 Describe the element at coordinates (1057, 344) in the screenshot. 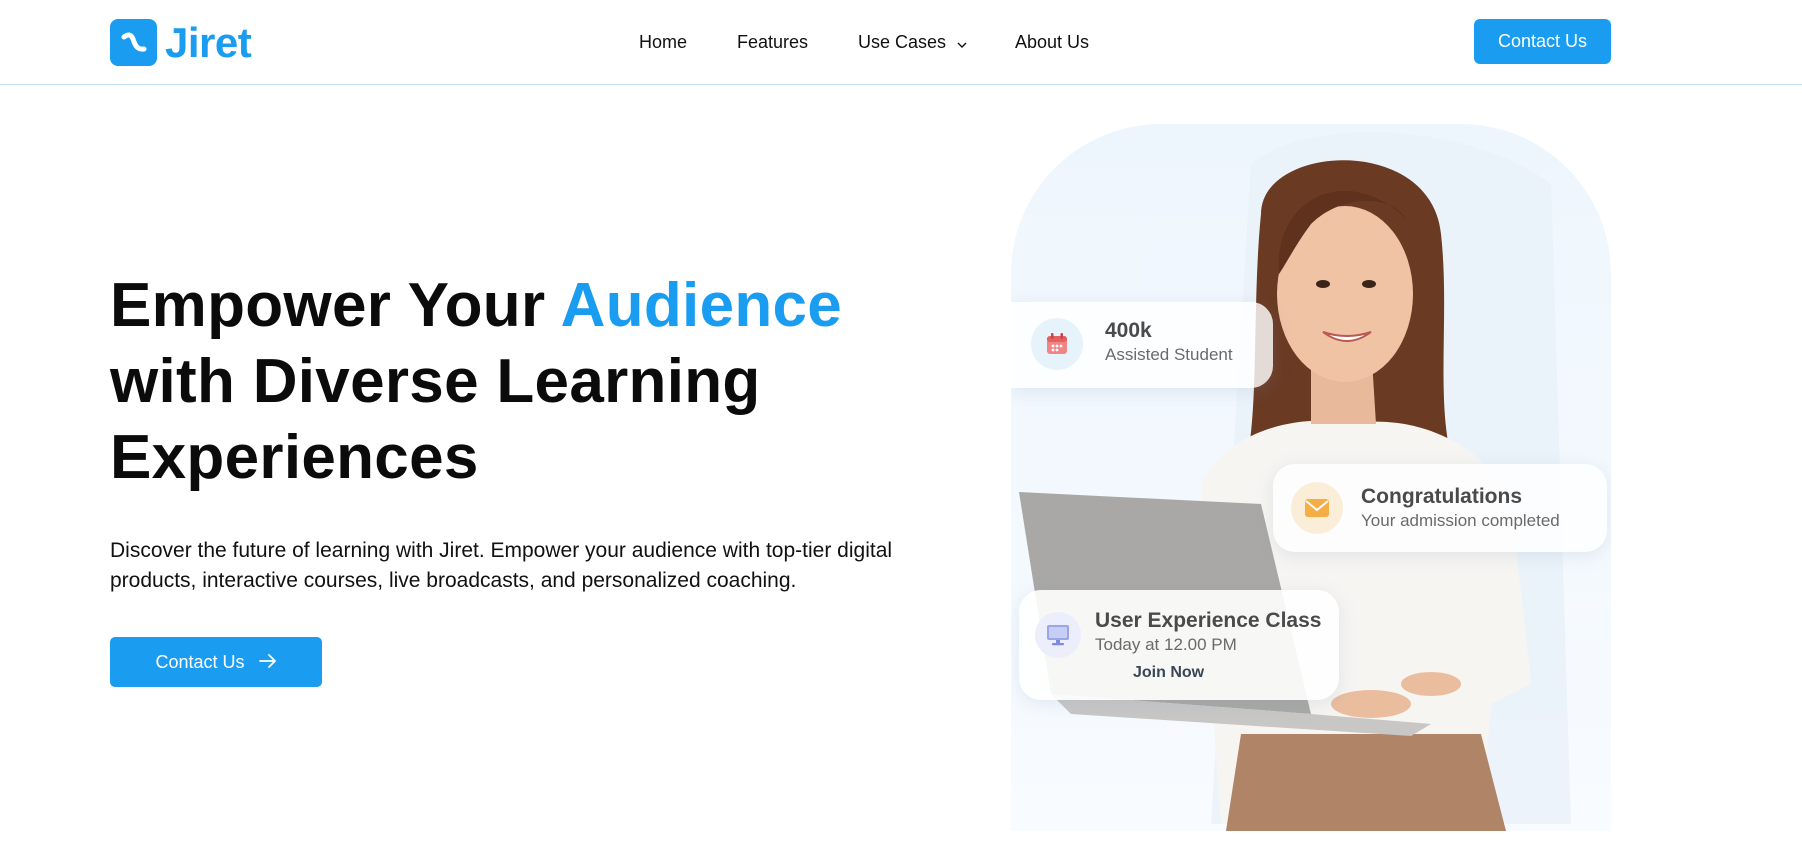

I see `calendar-icon` at that location.